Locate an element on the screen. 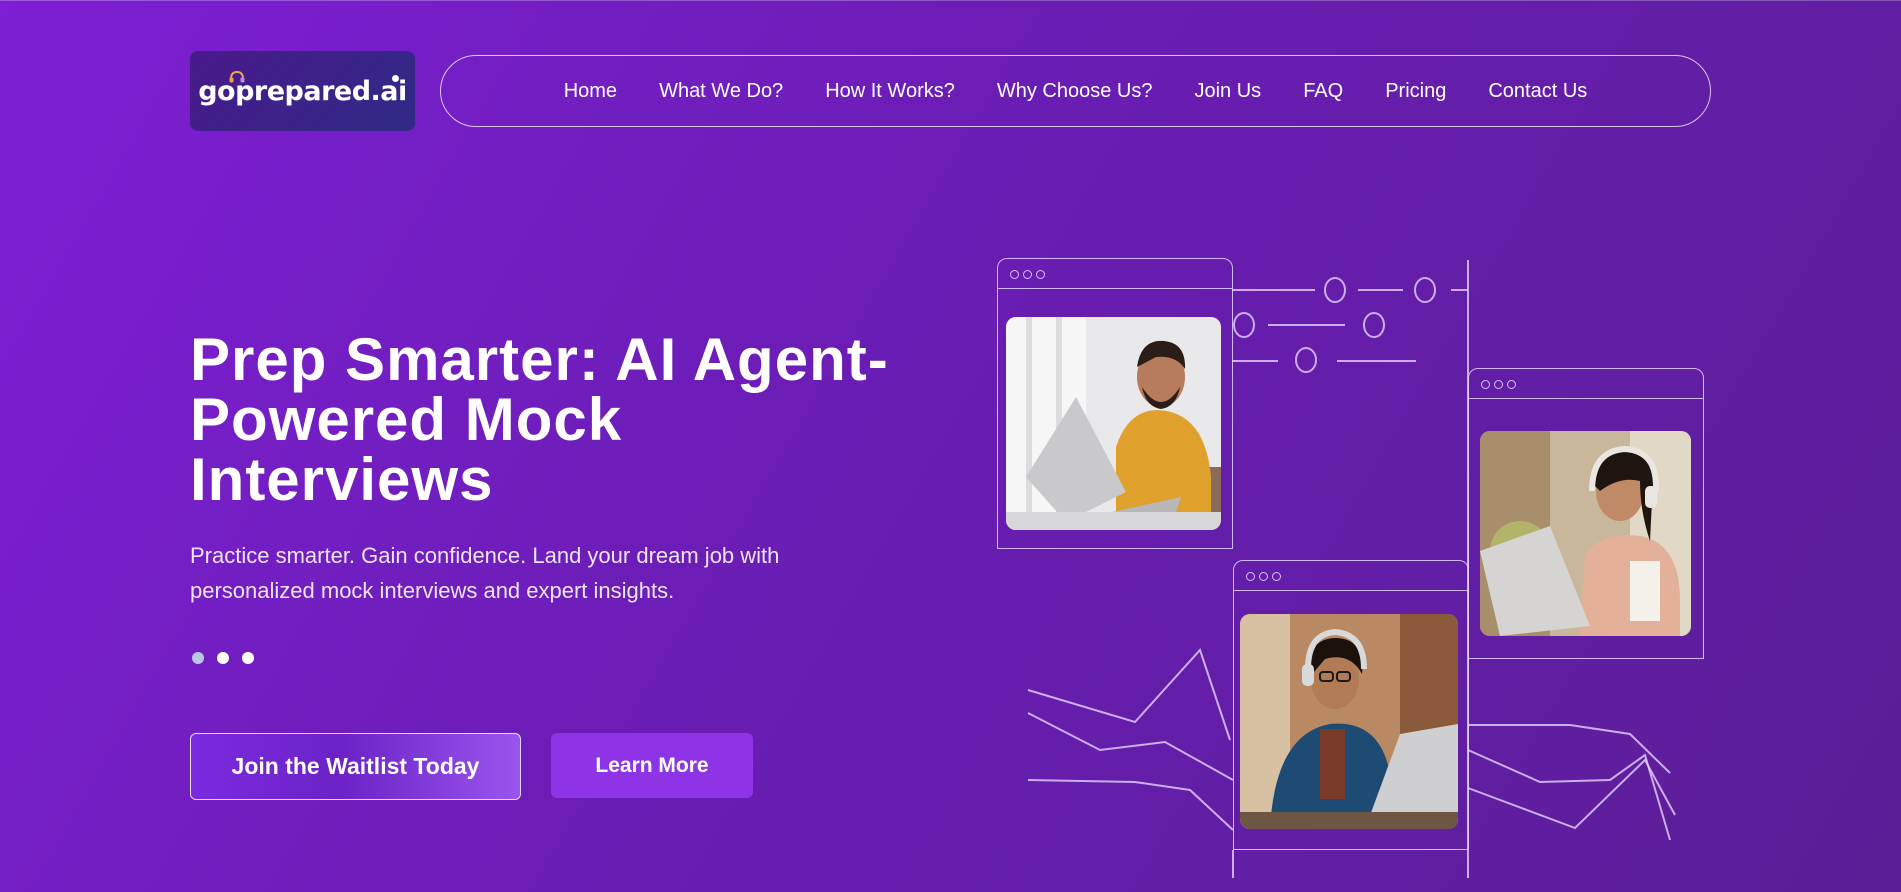 The height and width of the screenshot is (892, 1901). nav-join-us: Join Us is located at coordinates (1227, 91).